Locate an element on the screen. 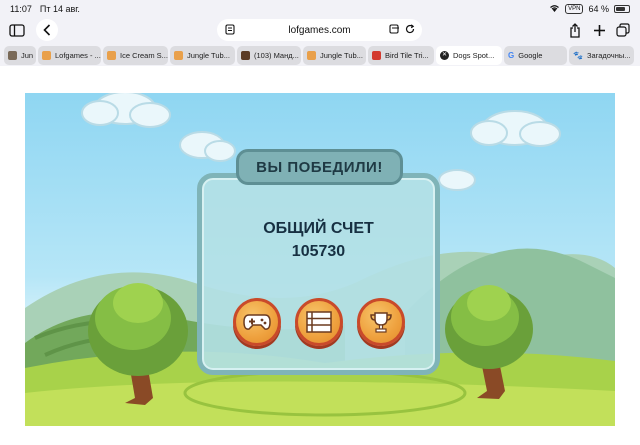 This screenshot has width=640, height=445. play-again-button is located at coordinates (257, 322).